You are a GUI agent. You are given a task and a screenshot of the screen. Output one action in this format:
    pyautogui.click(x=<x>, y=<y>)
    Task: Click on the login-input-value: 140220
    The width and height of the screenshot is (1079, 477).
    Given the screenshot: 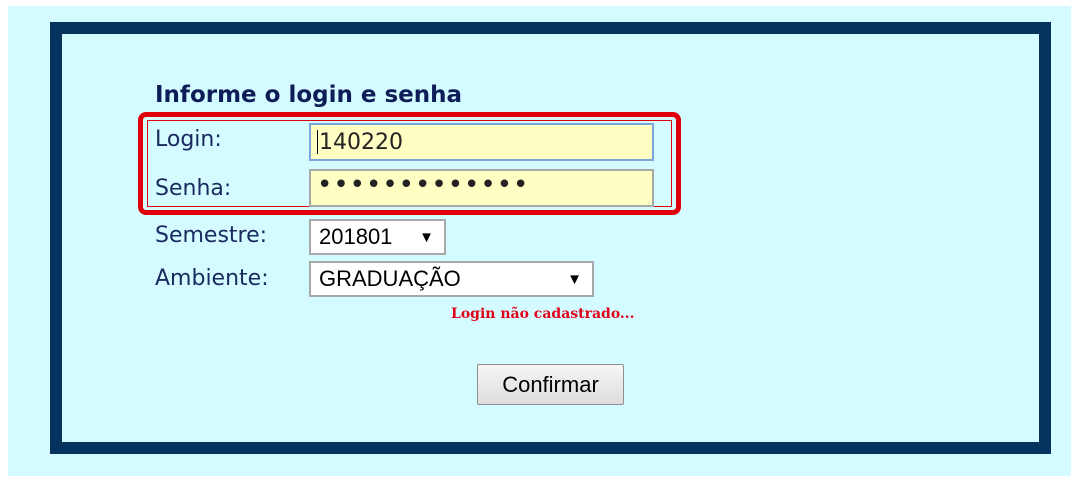 What is the action you would take?
    pyautogui.click(x=361, y=142)
    